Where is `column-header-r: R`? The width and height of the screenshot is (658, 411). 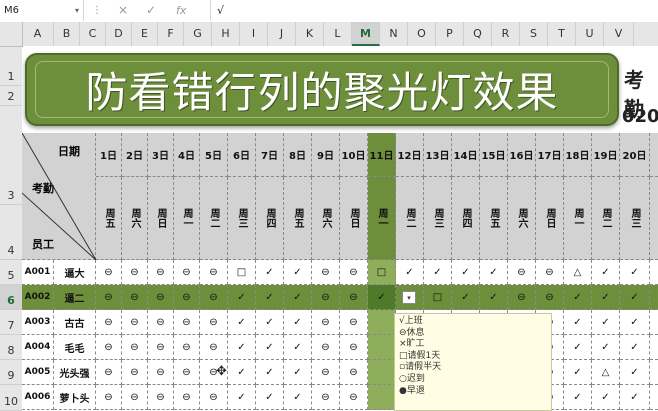
column-header-r: R is located at coordinates (506, 34).